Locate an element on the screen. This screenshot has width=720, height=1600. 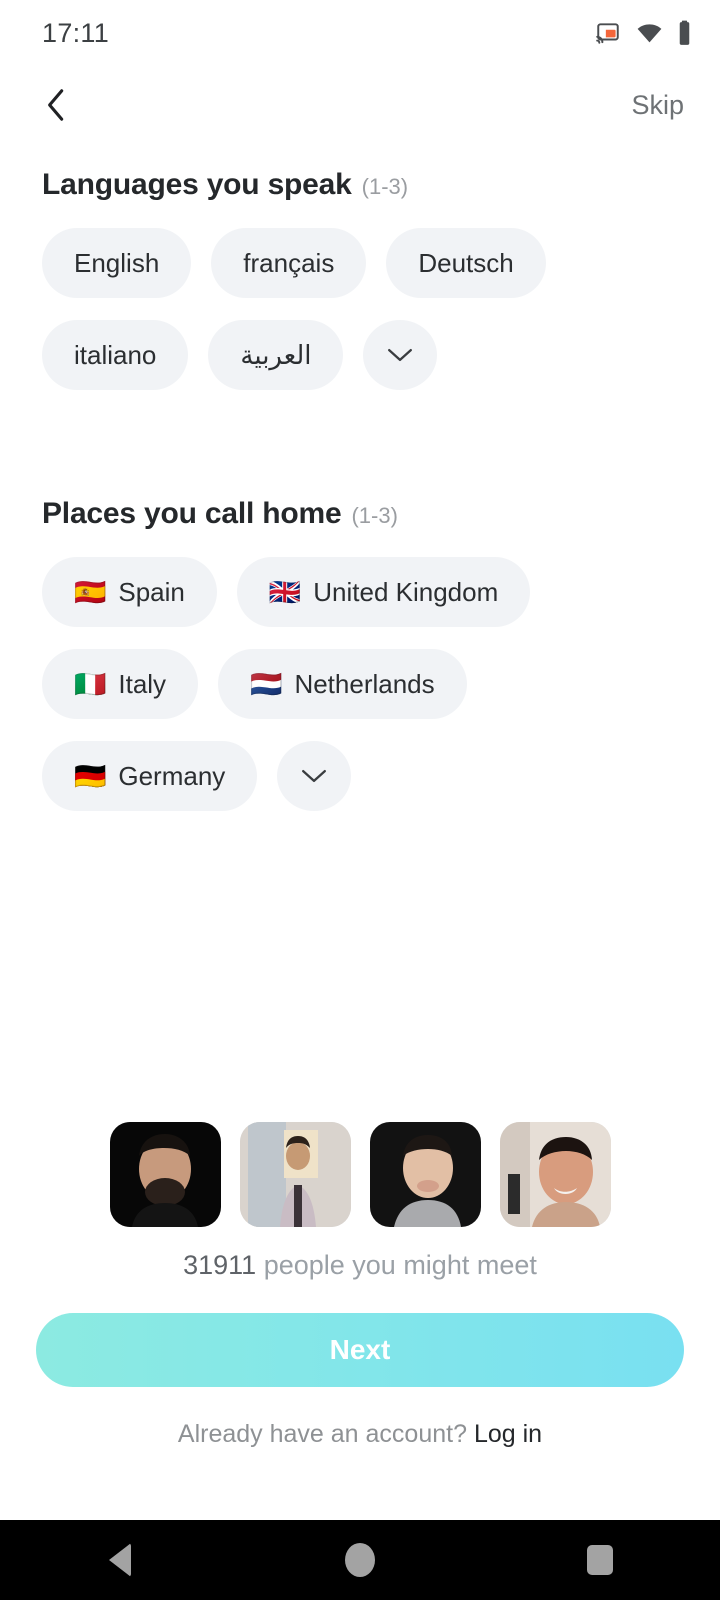
place-chip-italy: 🇮🇹 Italy is located at coordinates (120, 684).